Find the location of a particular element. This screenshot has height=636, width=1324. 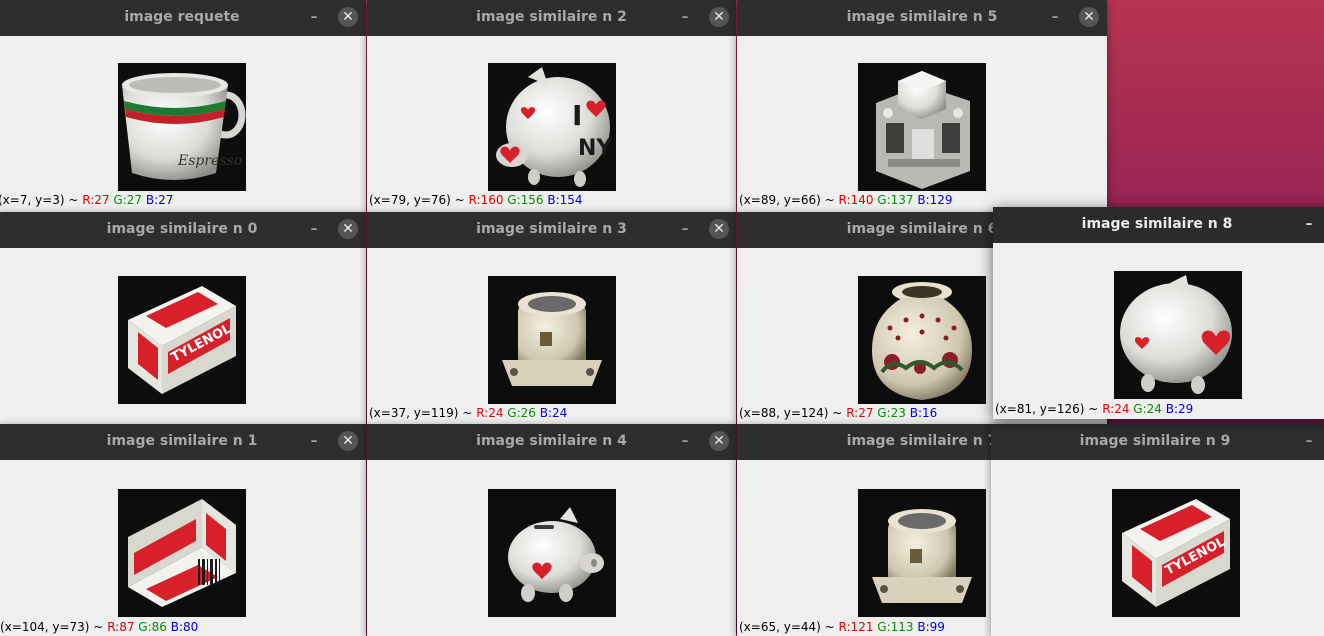

pixel-status: (x=88, y=124) ~ R:27 G:23 B:16 is located at coordinates (838, 413).